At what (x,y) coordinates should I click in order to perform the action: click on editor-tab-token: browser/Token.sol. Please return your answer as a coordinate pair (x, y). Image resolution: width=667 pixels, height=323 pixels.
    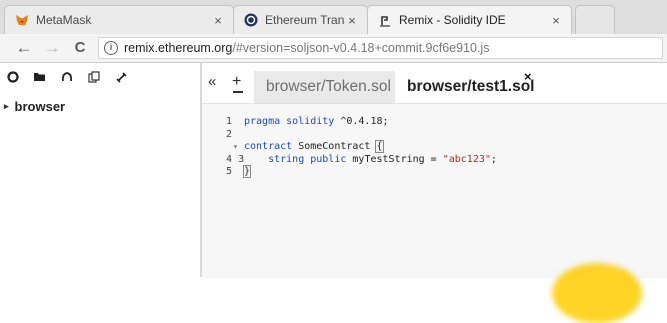
    Looking at the image, I should click on (328, 87).